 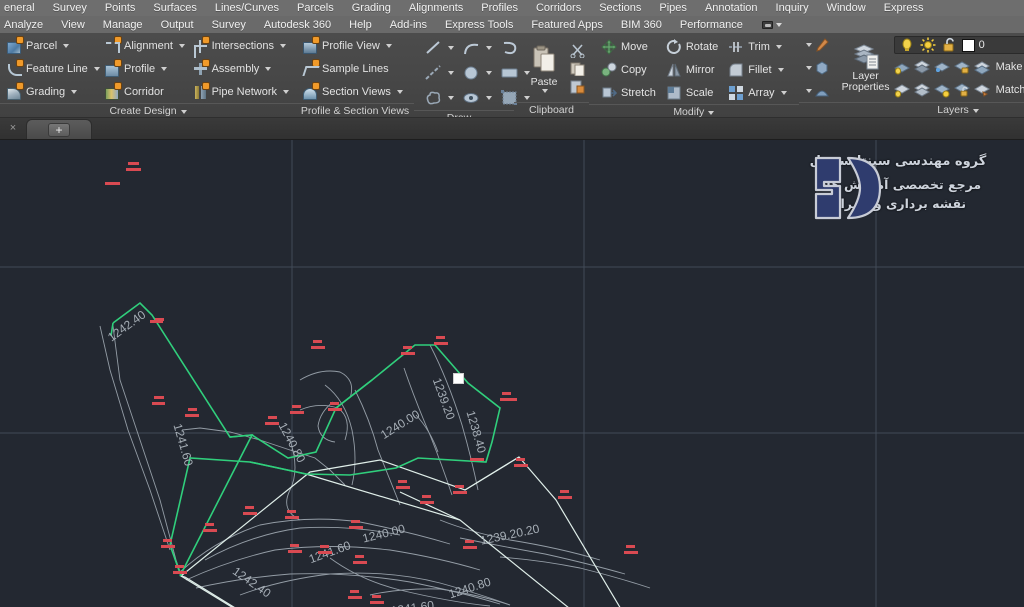 I want to click on layer-selector-combobox: 0, so click(x=958, y=45).